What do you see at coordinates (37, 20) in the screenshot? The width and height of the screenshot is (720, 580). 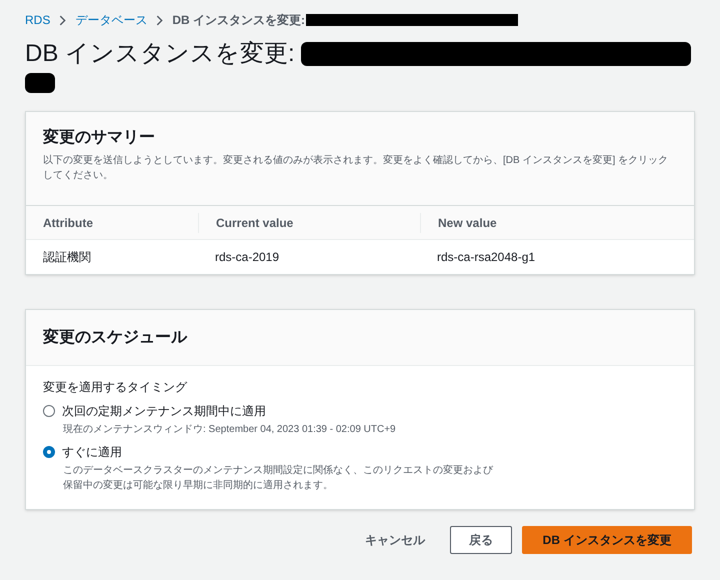 I see `breadcrumb-link: RDS` at bounding box center [37, 20].